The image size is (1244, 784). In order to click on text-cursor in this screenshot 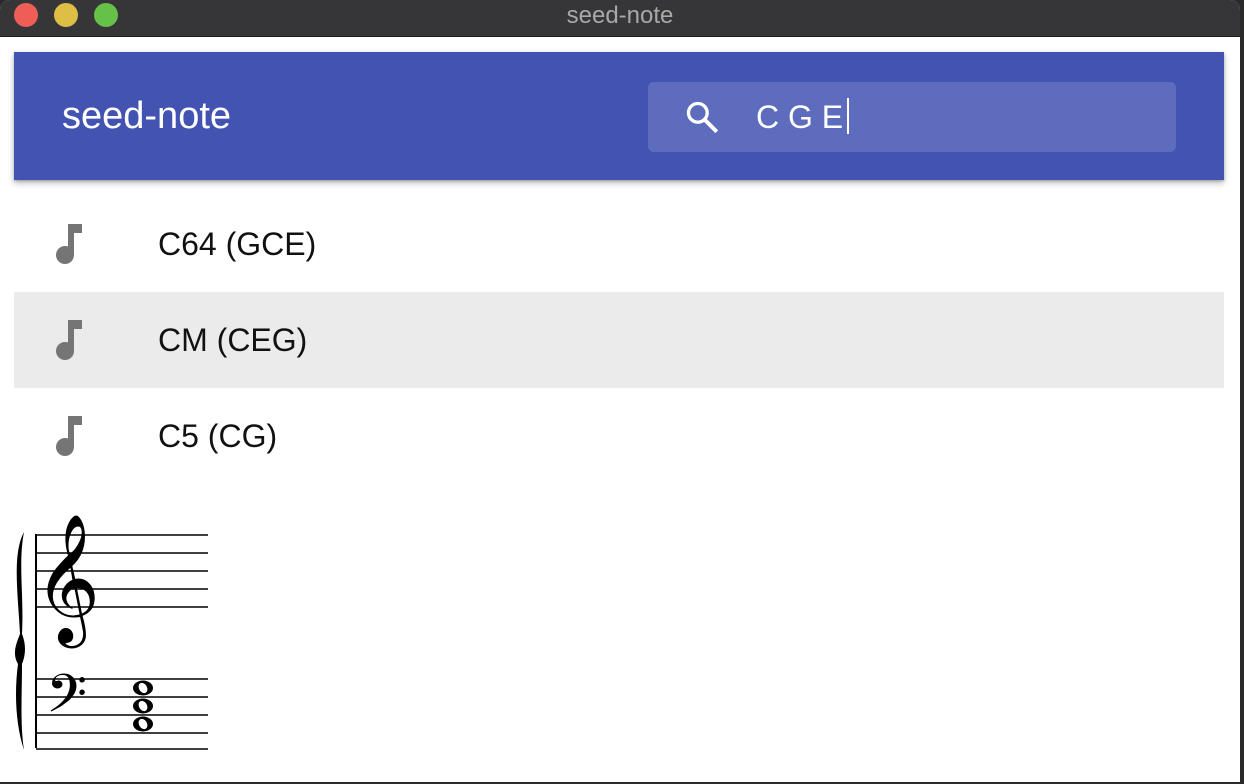, I will do `click(848, 116)`.